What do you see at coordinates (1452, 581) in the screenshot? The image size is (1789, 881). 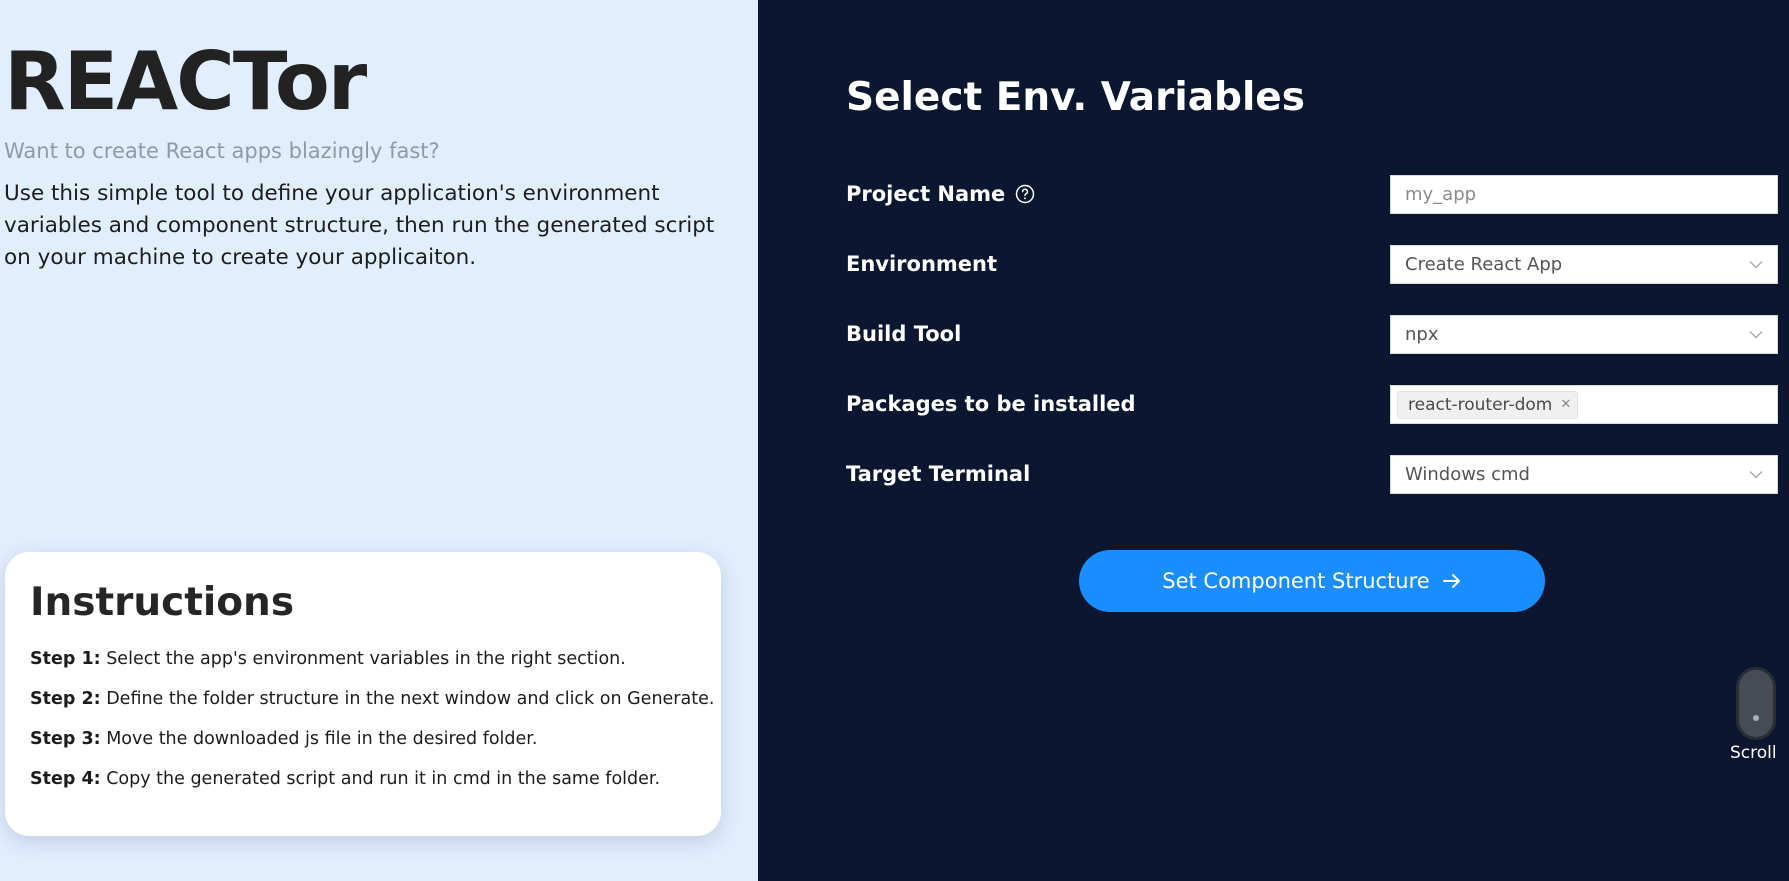 I see `arrow-right-icon` at bounding box center [1452, 581].